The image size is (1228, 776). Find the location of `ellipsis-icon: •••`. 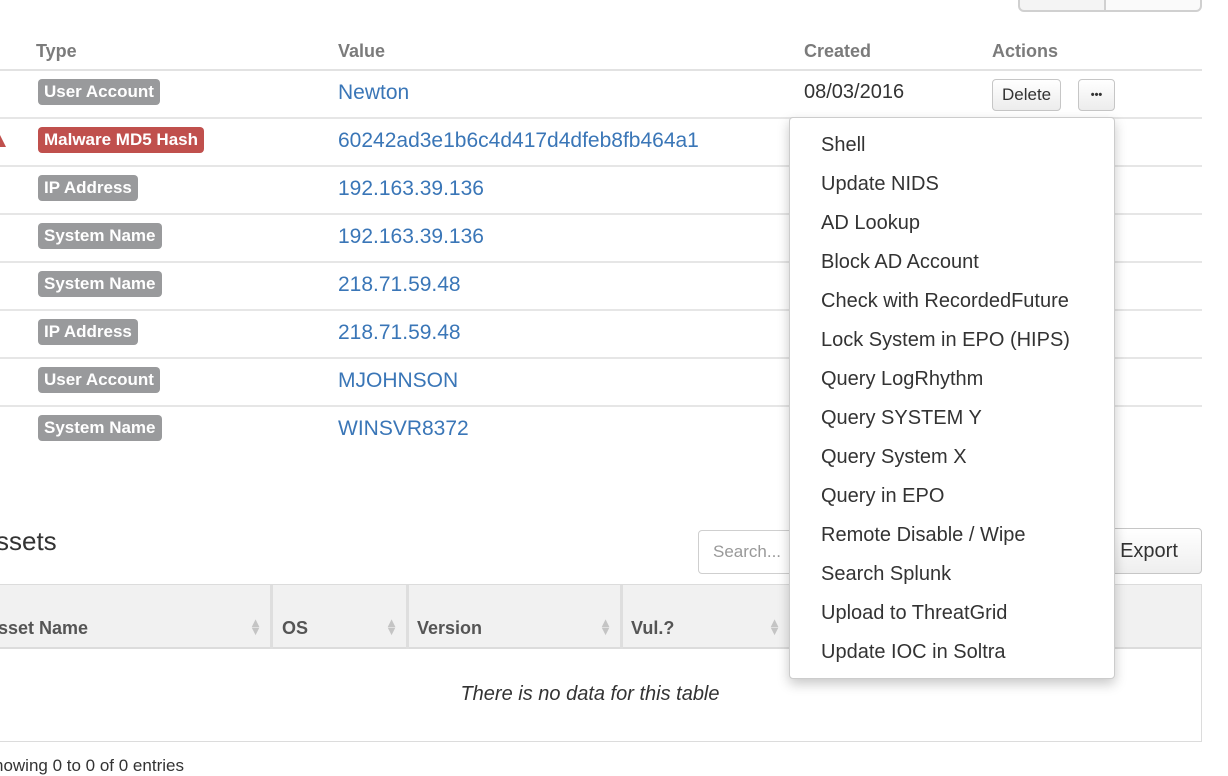

ellipsis-icon: ••• is located at coordinates (1096, 95).